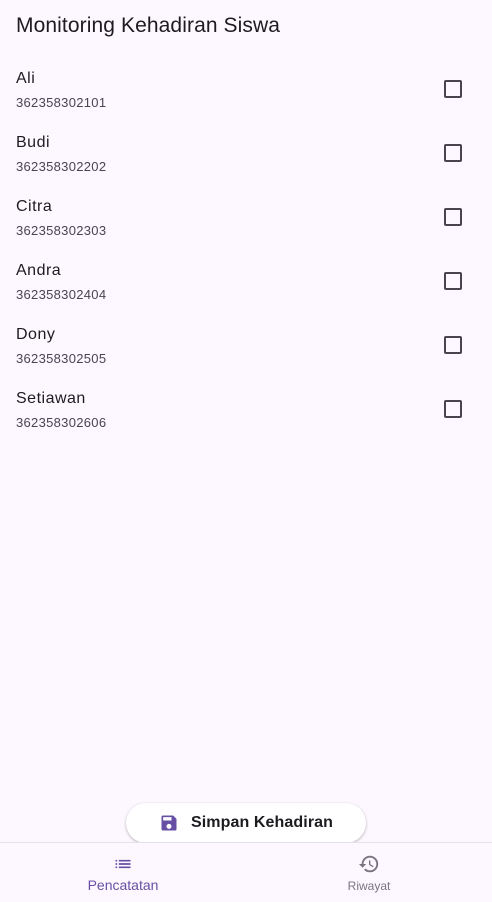  Describe the element at coordinates (61, 358) in the screenshot. I see `student-nim: 362358302505` at that location.